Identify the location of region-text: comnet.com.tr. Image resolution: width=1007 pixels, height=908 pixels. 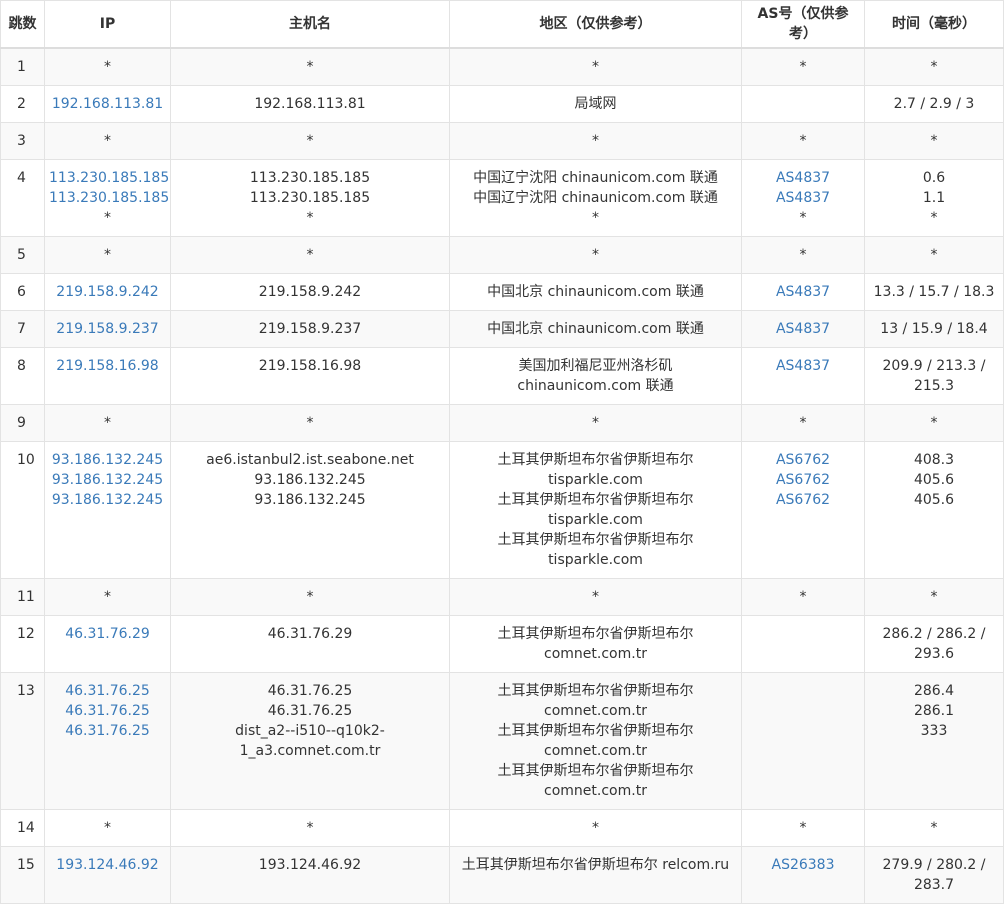
(595, 751).